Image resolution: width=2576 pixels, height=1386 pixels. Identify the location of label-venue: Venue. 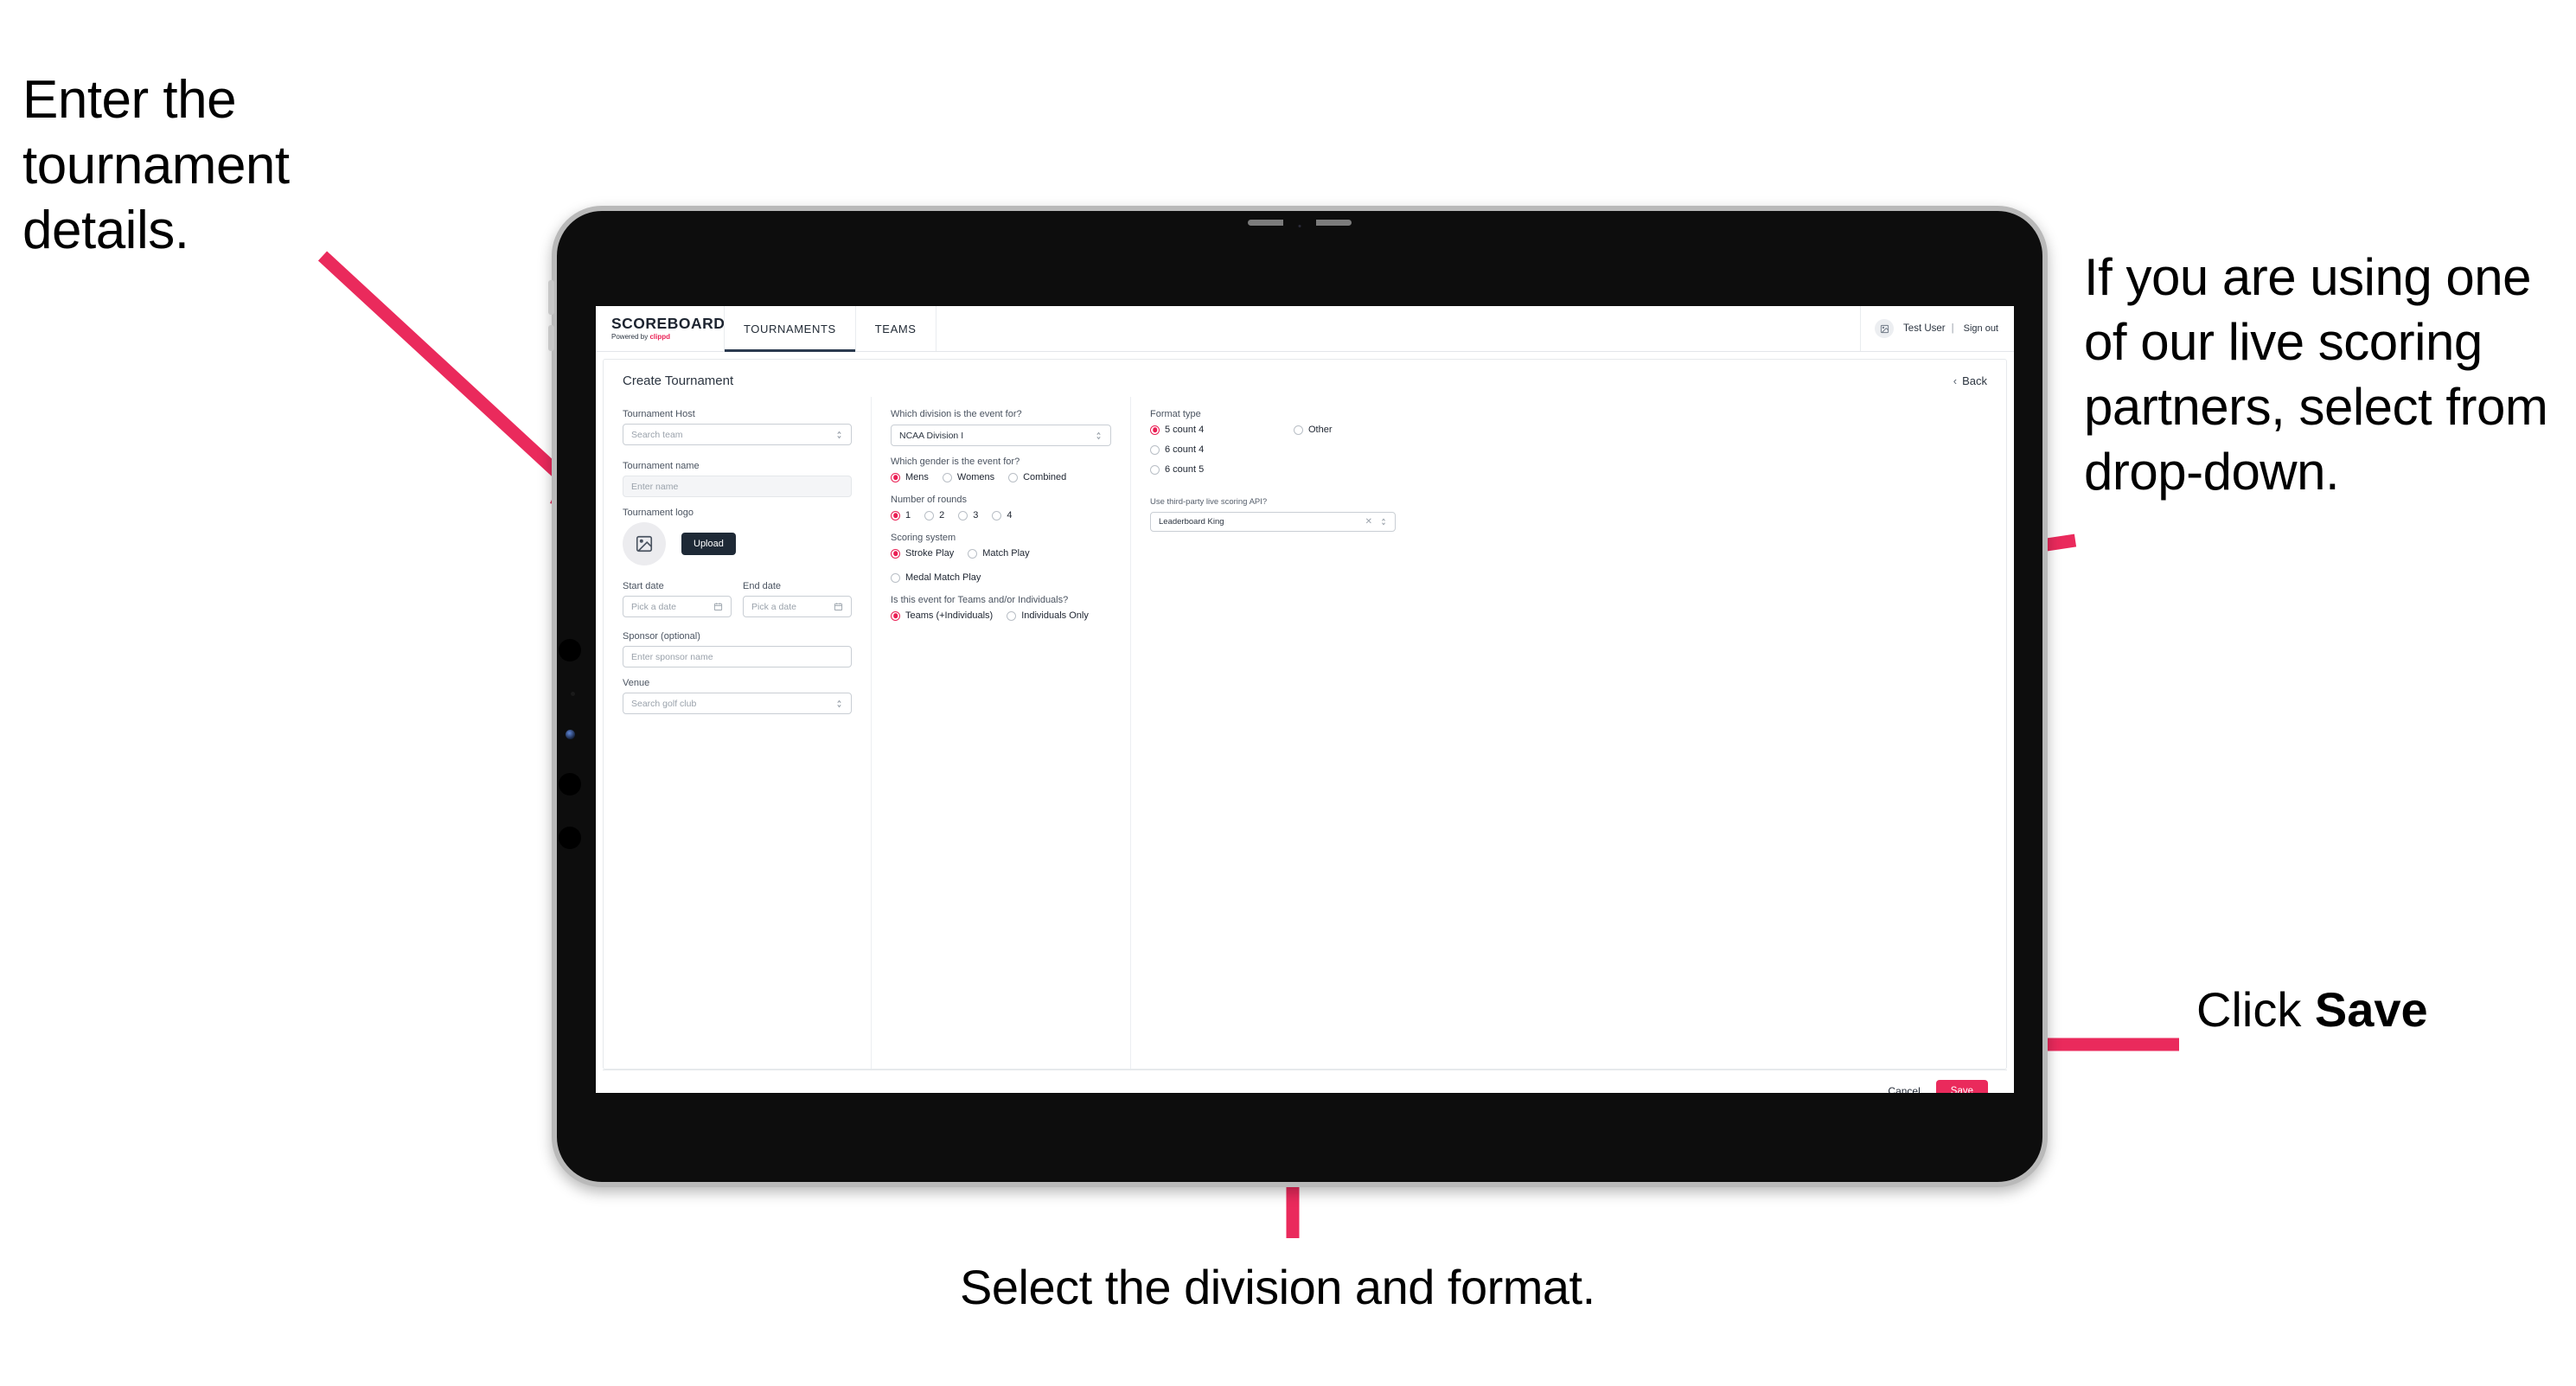
(637, 683).